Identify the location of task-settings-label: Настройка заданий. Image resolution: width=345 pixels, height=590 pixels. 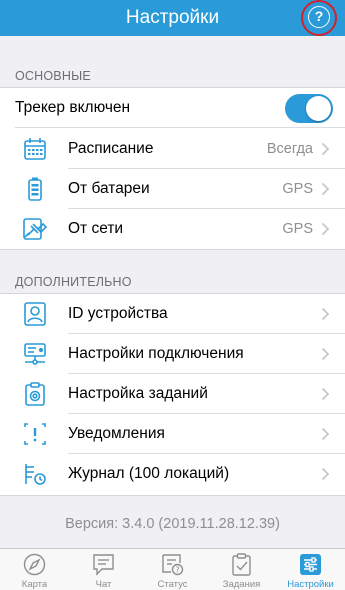
(138, 393).